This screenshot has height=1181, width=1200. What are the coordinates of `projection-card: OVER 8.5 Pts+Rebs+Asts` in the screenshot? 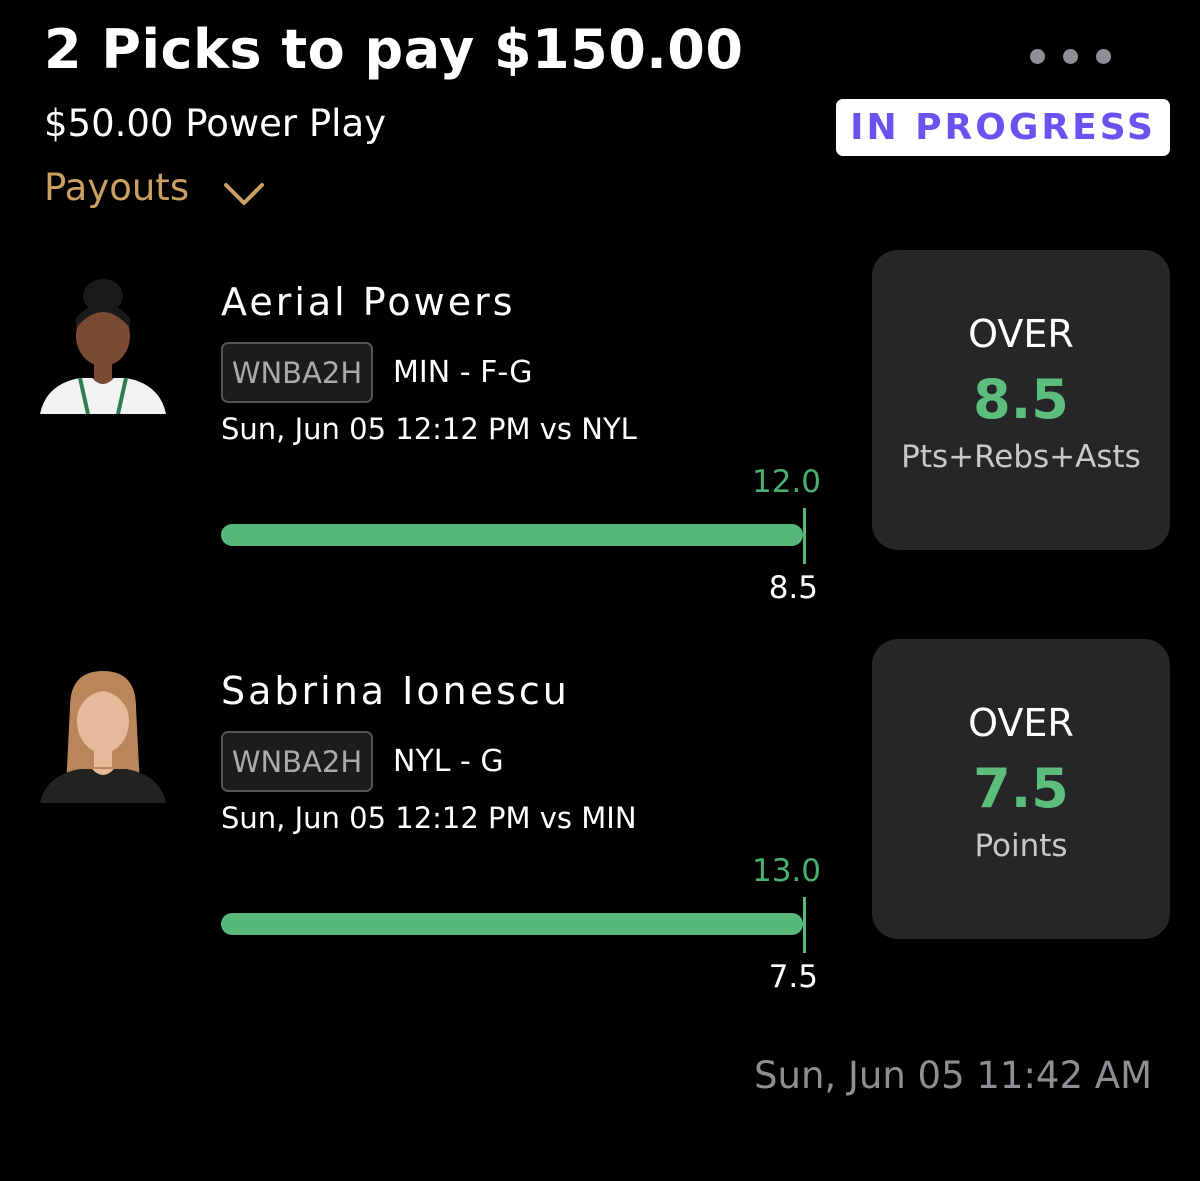 It's located at (1021, 400).